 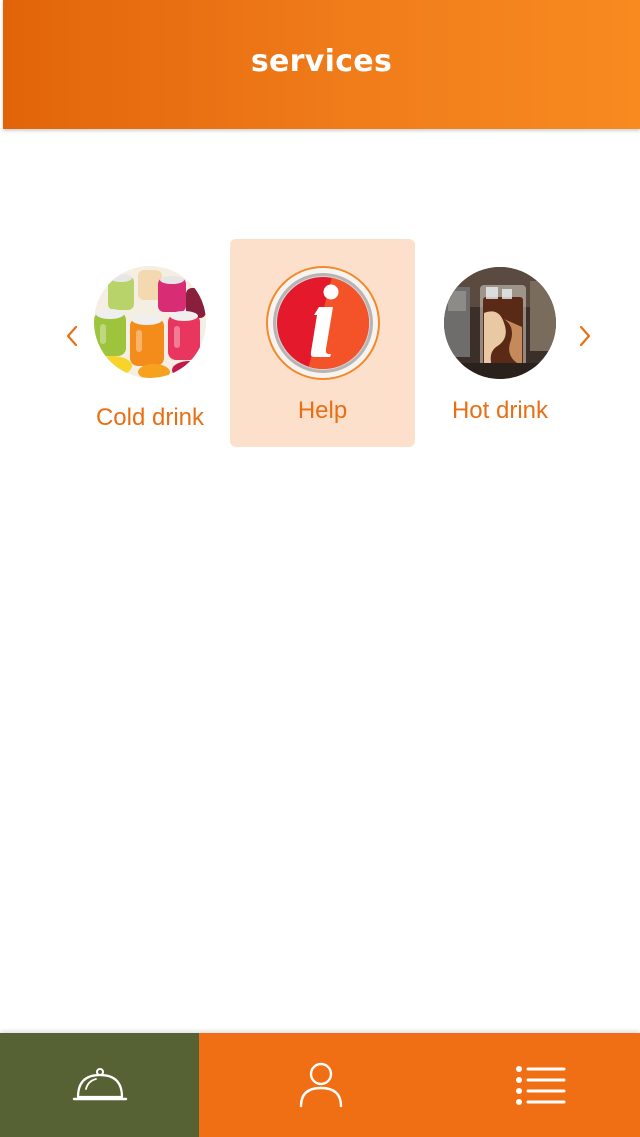 I want to click on service-card-cold-drink: Cold drink, so click(x=150, y=349).